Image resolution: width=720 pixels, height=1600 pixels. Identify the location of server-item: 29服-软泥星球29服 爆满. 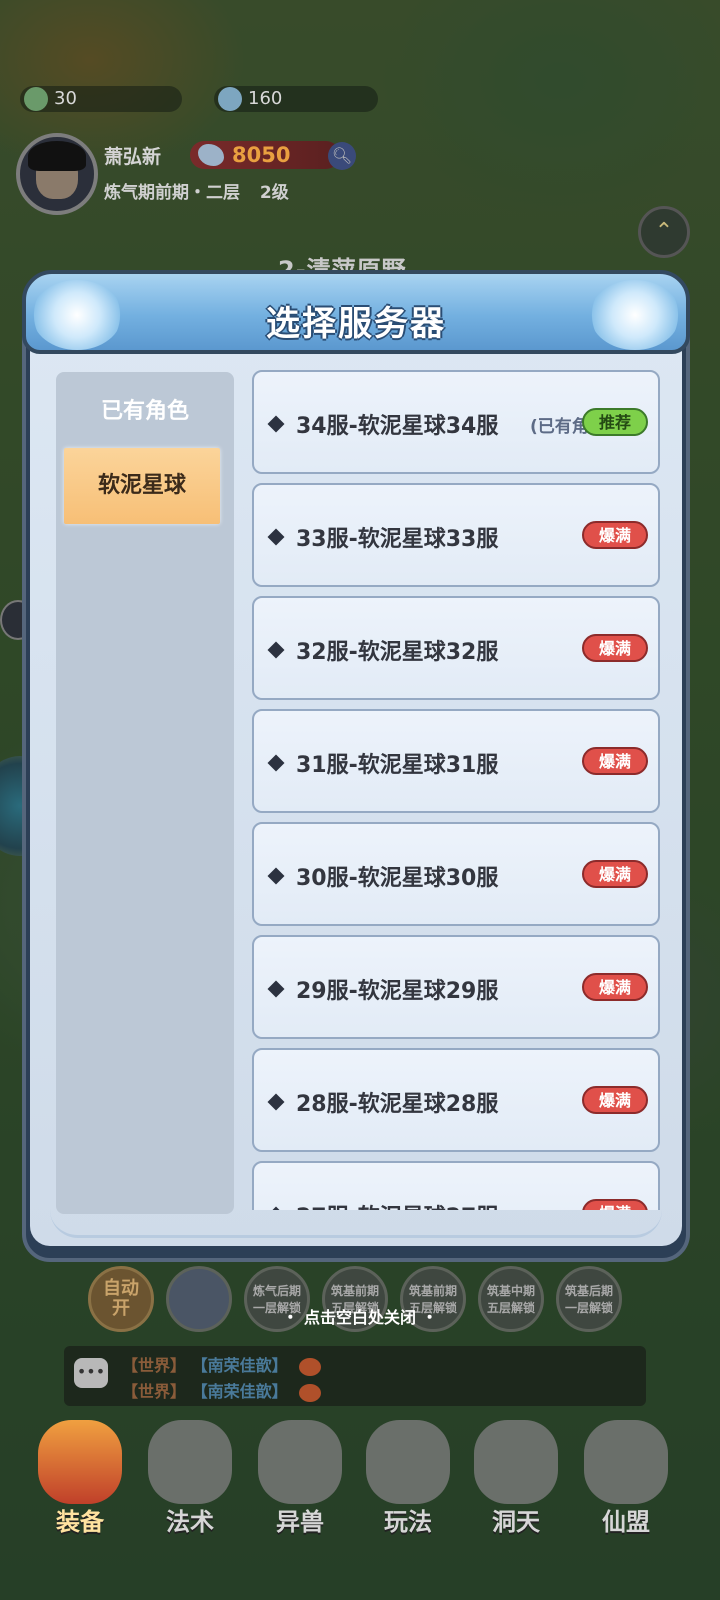
(456, 987).